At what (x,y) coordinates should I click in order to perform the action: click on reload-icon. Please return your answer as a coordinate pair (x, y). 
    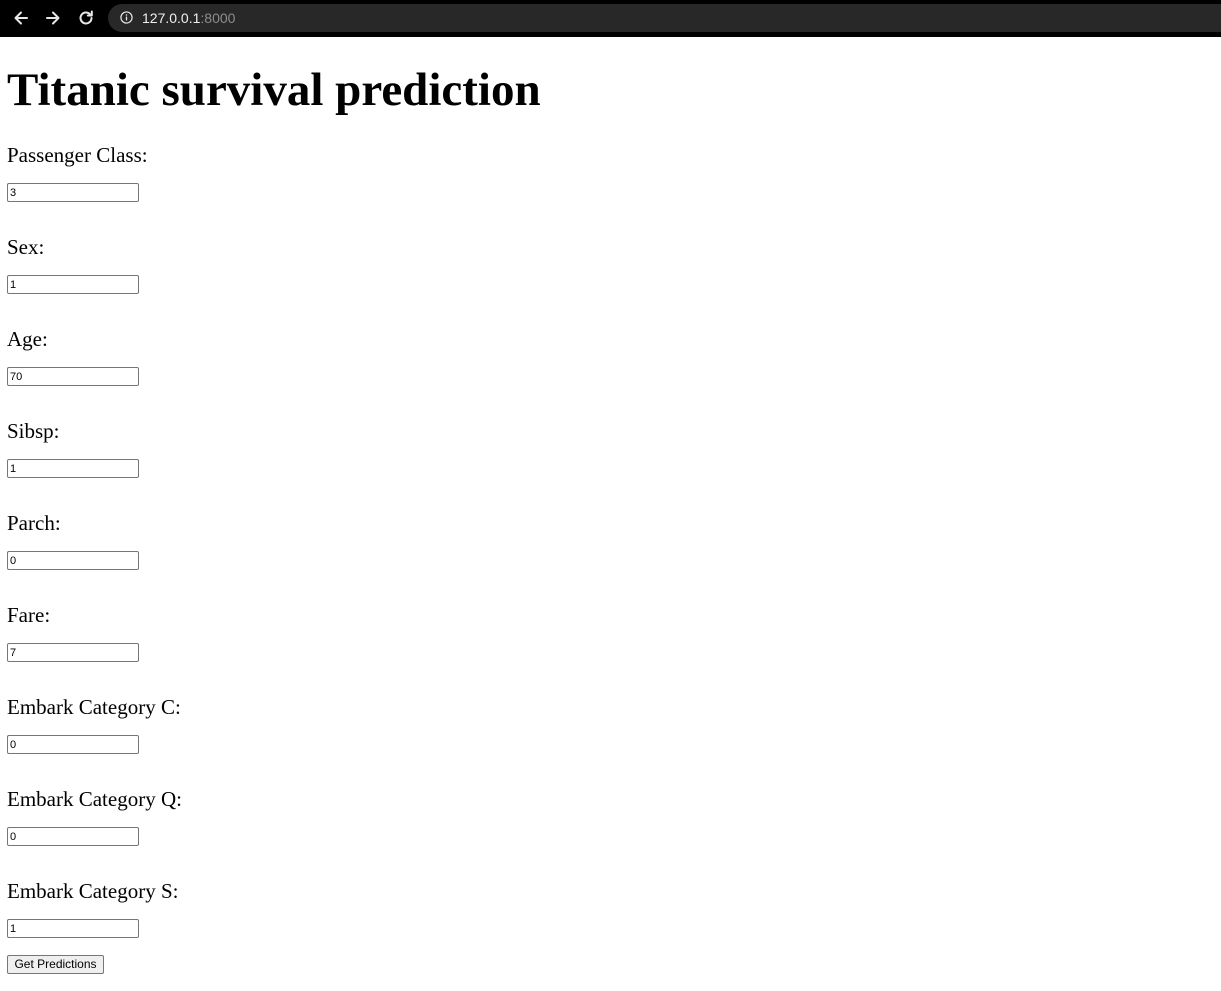
    Looking at the image, I should click on (86, 17).